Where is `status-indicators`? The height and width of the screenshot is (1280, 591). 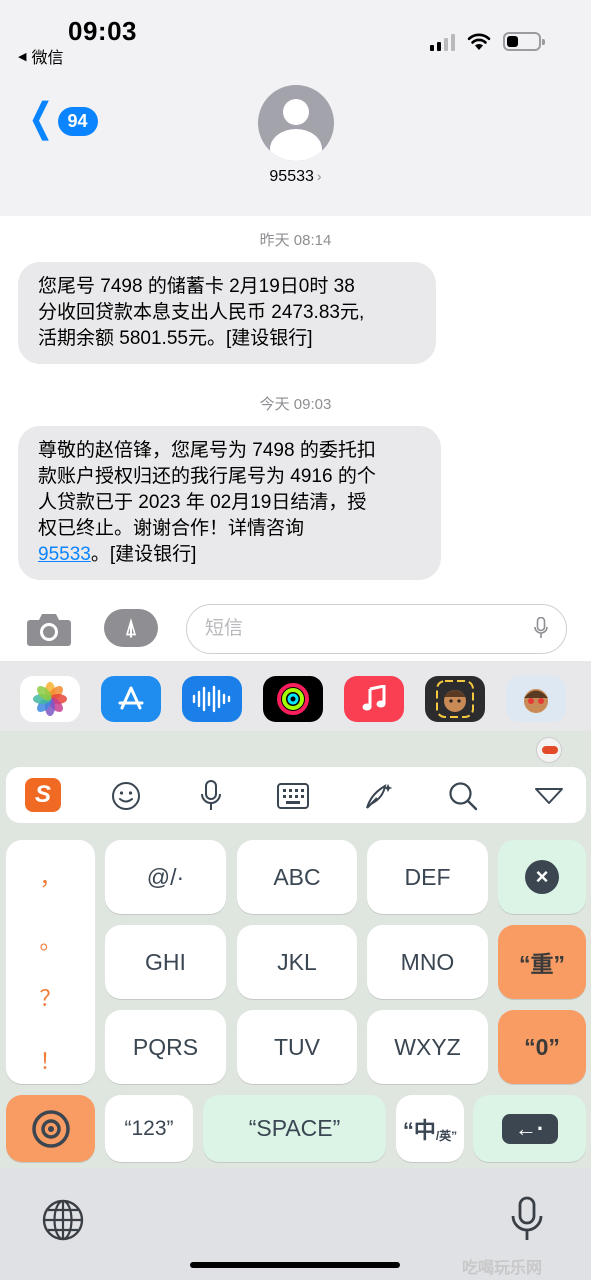 status-indicators is located at coordinates (487, 41).